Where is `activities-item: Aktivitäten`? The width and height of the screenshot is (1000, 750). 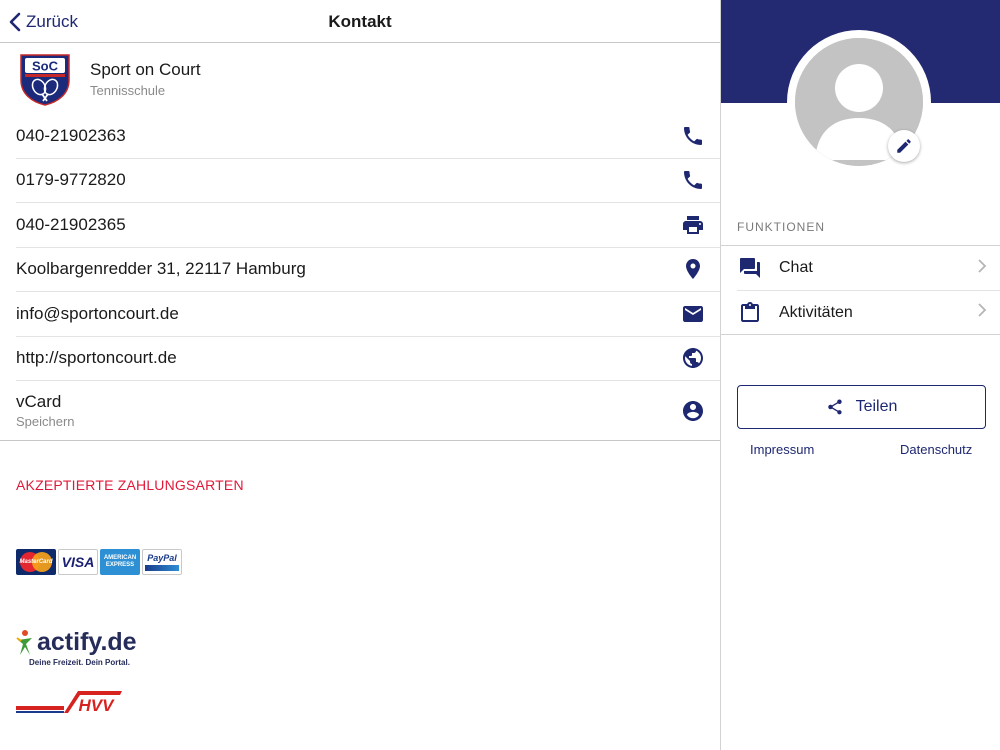
activities-item: Aktivitäten is located at coordinates (868, 312).